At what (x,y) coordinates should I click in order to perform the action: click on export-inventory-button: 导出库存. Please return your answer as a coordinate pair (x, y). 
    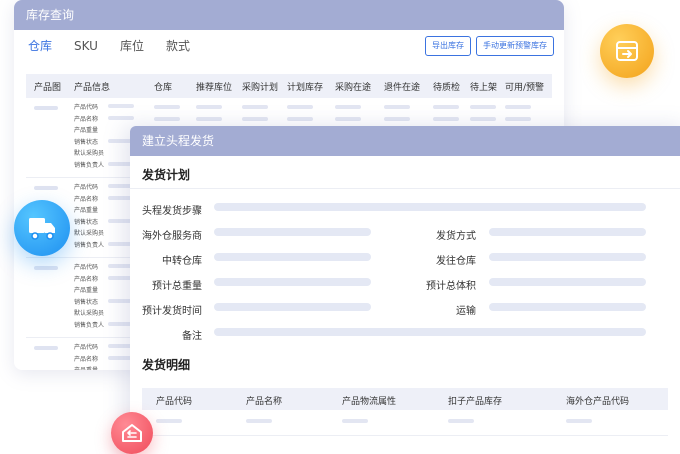
    Looking at the image, I should click on (448, 46).